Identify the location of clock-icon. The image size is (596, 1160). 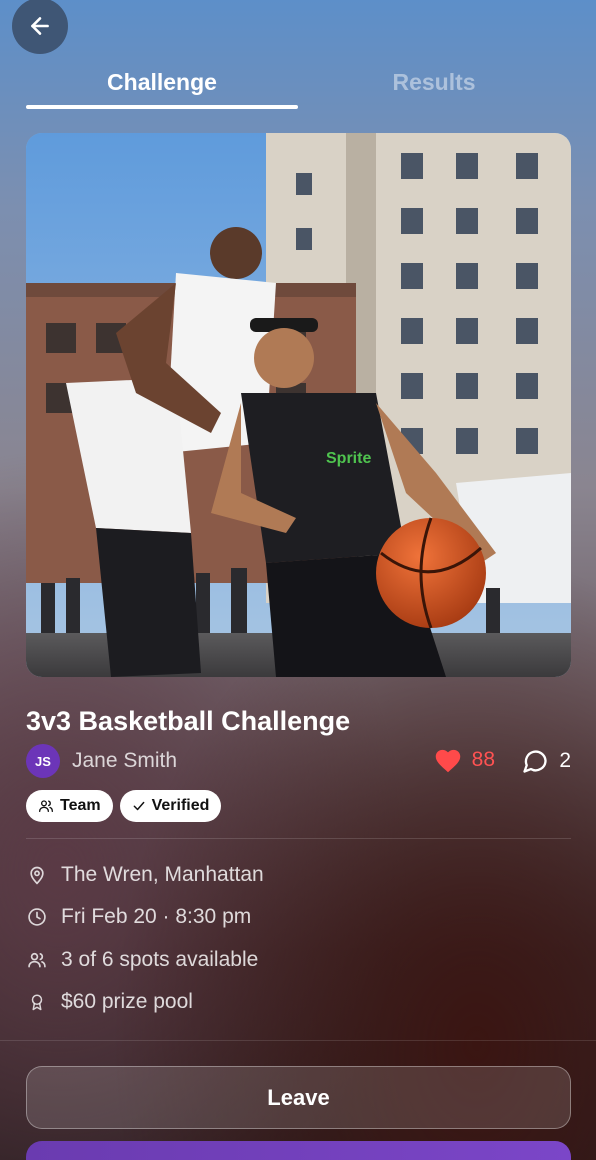
(37, 917).